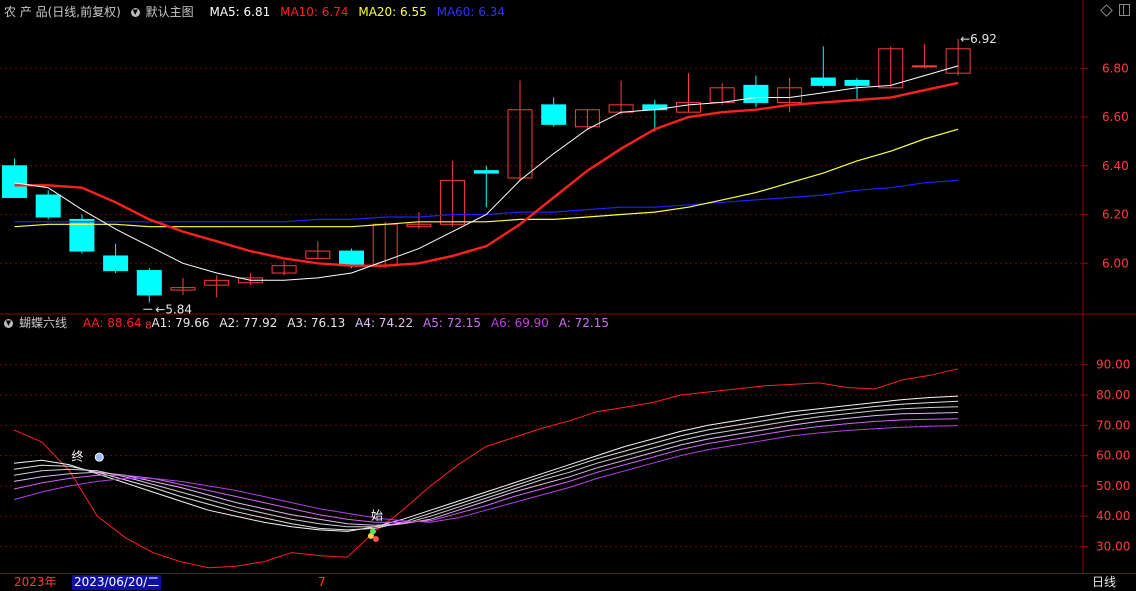 The width and height of the screenshot is (1136, 591). Describe the element at coordinates (117, 582) in the screenshot. I see `cursor-date-label: 2023/06/20/二` at that location.